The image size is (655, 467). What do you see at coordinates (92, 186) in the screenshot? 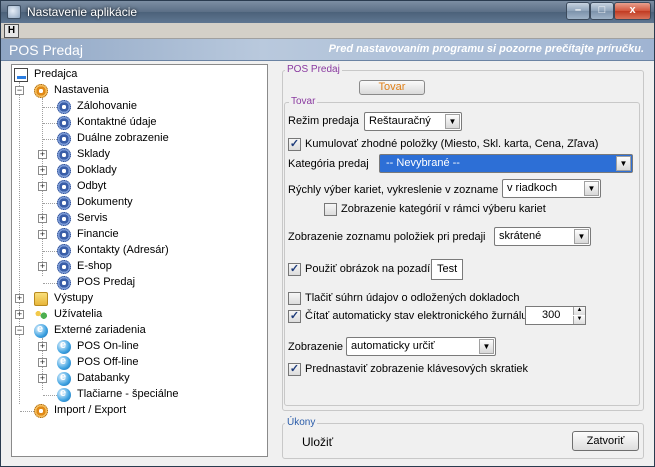
I see `tree-label: Odbyt` at bounding box center [92, 186].